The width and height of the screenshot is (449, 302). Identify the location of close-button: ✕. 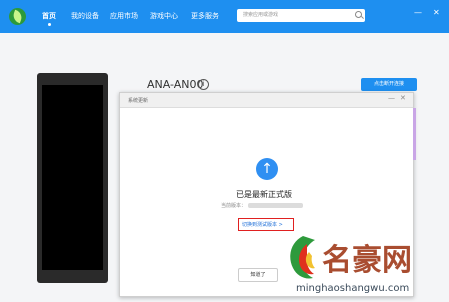
(436, 12).